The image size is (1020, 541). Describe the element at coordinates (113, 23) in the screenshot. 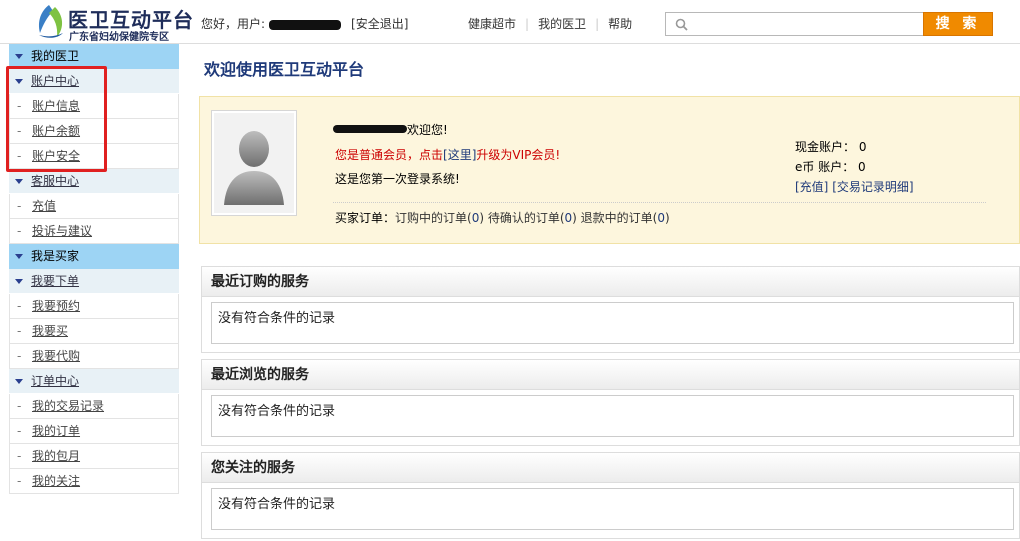

I see `logo: 医卫互动平台 广东省妇幼保健院专区` at that location.